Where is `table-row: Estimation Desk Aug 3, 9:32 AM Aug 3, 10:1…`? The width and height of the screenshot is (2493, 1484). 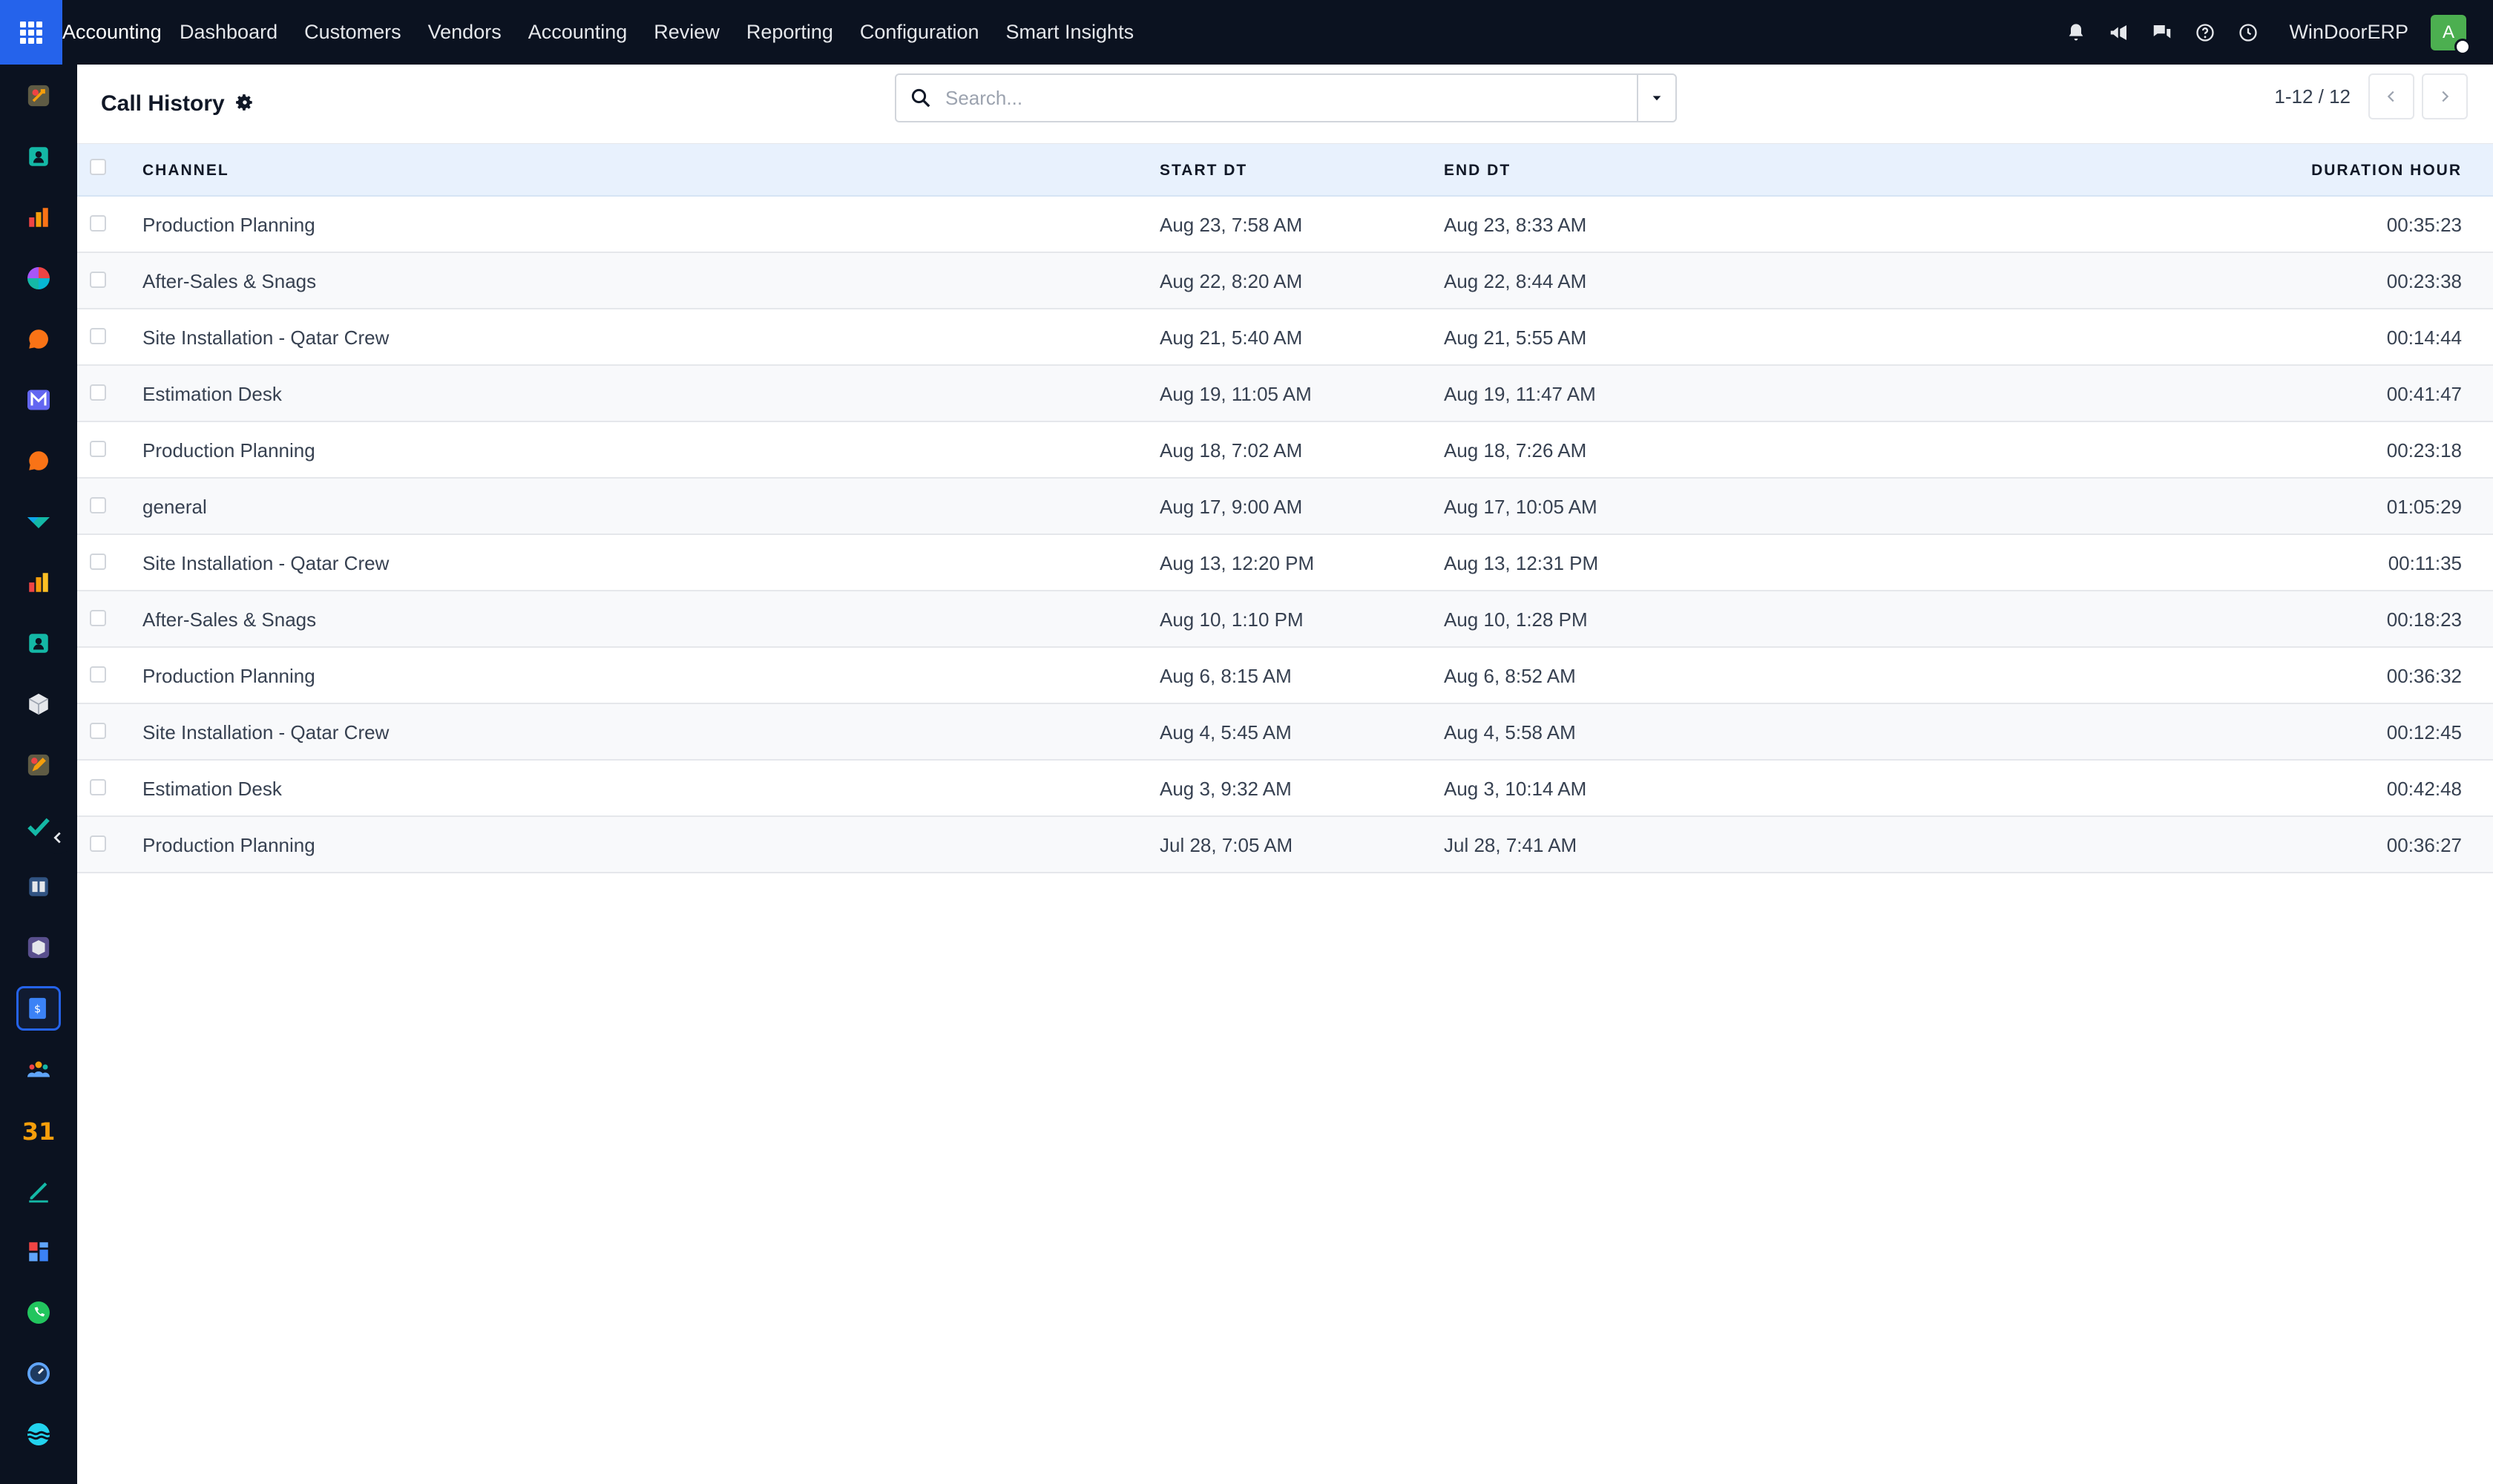 table-row: Estimation Desk Aug 3, 9:32 AM Aug 3, 10:1… is located at coordinates (1285, 789).